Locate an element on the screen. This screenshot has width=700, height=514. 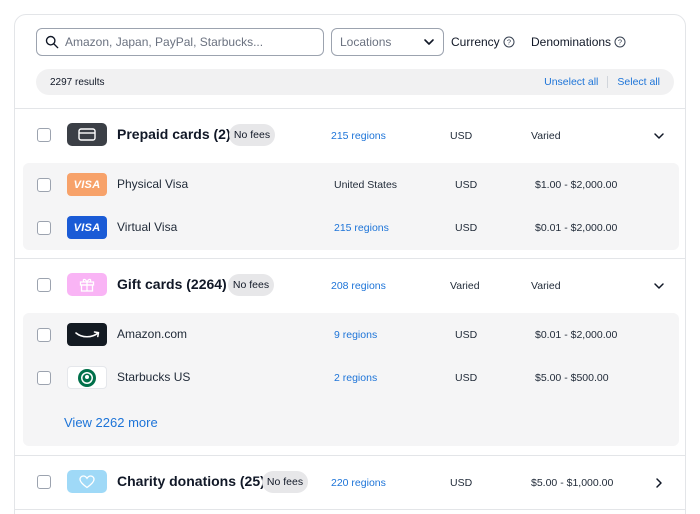
gift-icon is located at coordinates (87, 284).